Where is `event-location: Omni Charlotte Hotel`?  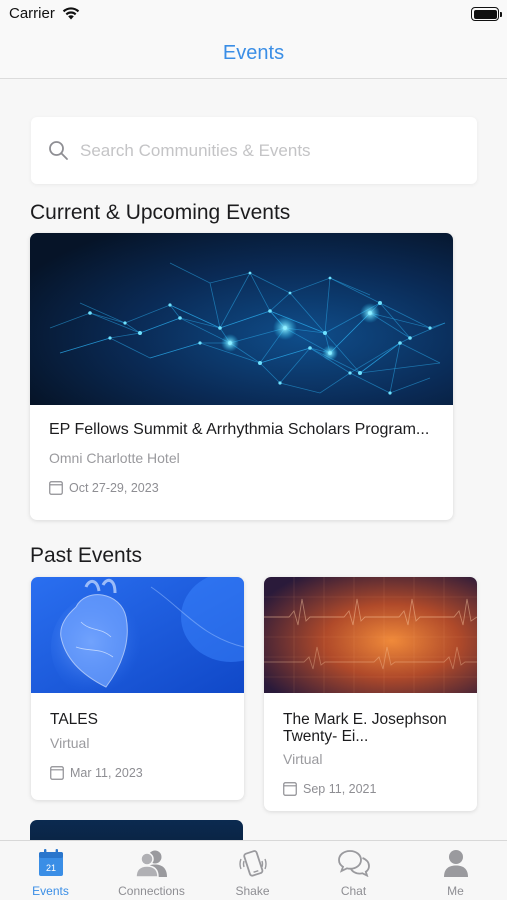 event-location: Omni Charlotte Hotel is located at coordinates (114, 458).